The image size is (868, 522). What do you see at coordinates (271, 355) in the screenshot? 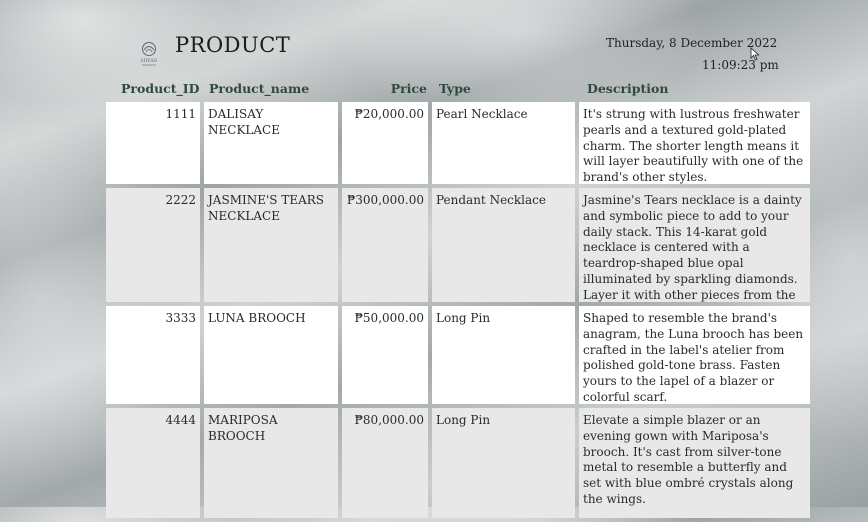
I see `product-name-cell: LUNA BROOCH` at bounding box center [271, 355].